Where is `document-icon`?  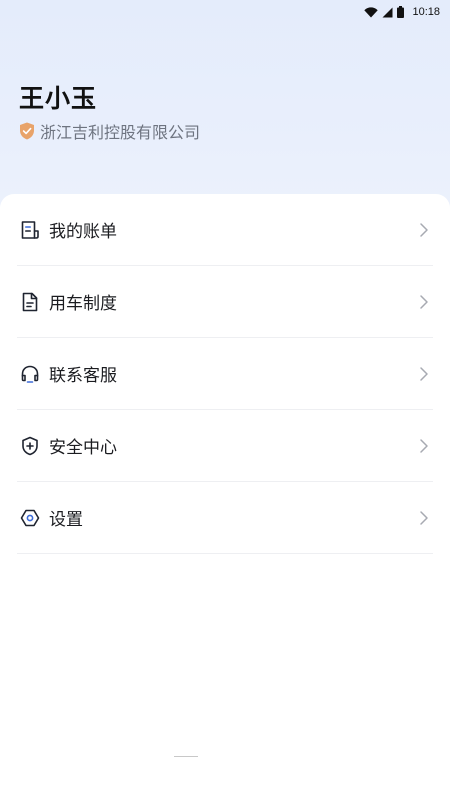
document-icon is located at coordinates (30, 302).